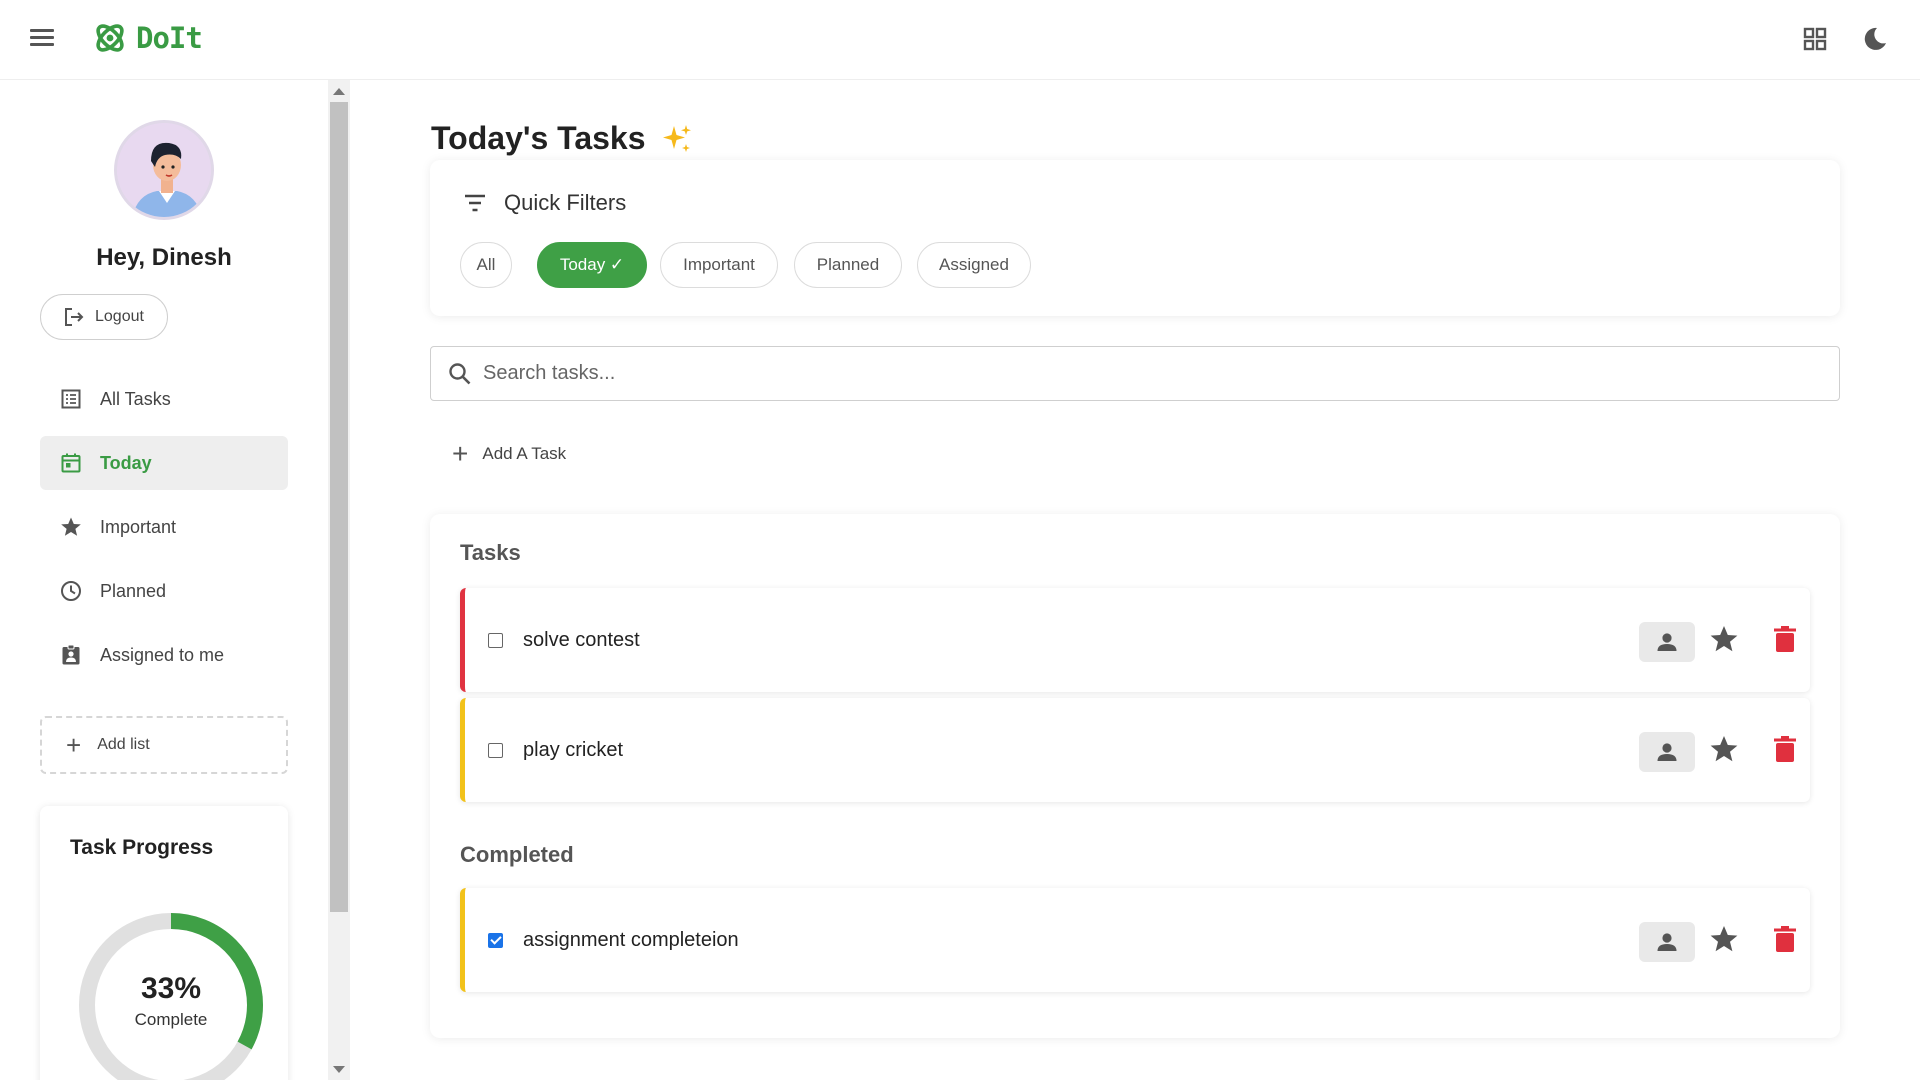  I want to click on page-title: Today's Tasks, so click(538, 138).